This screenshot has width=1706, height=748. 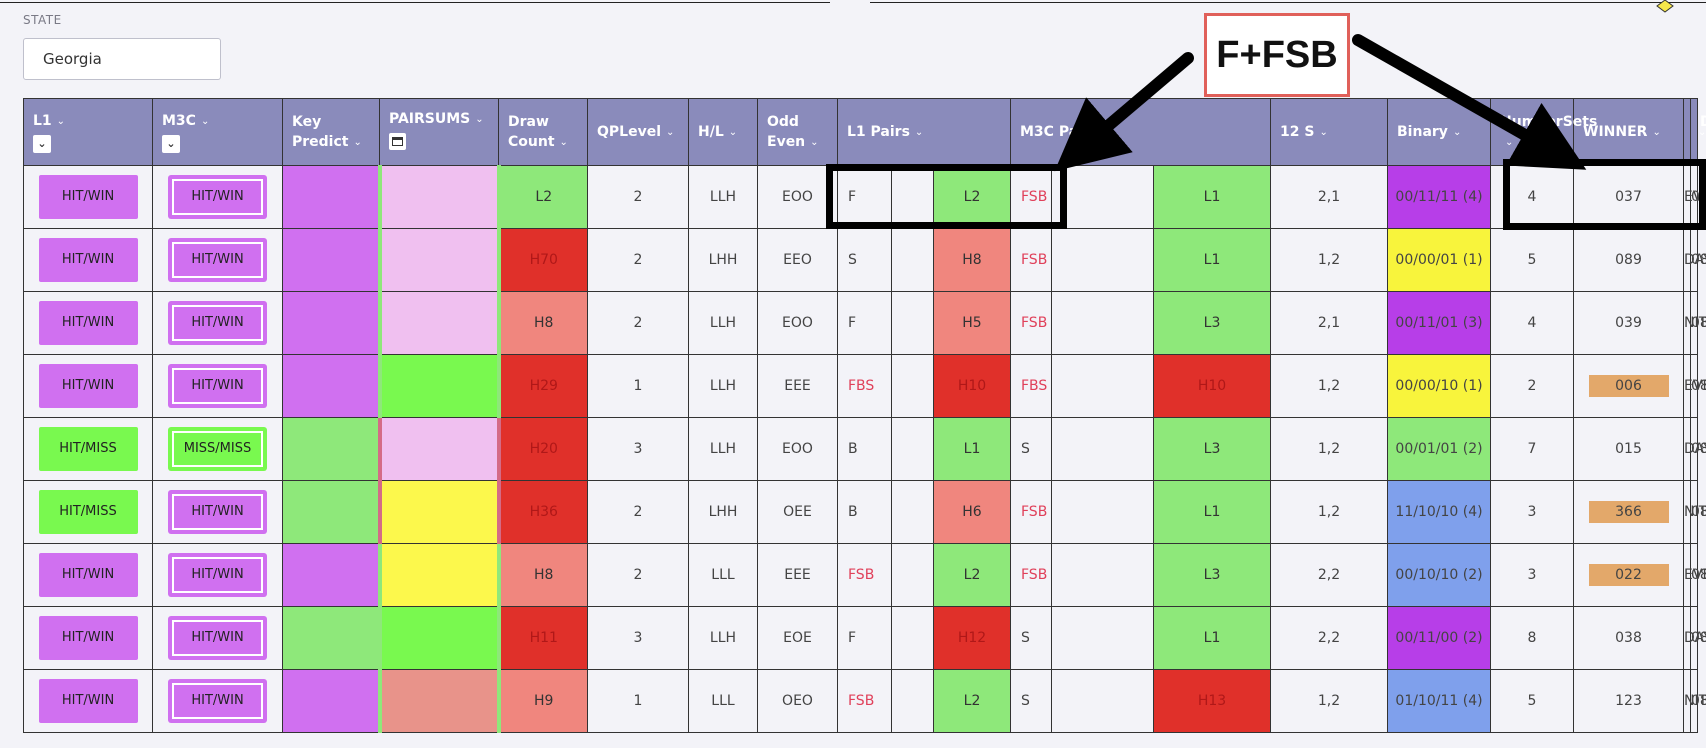 What do you see at coordinates (1140, 132) in the screenshot?
I see `column-header-m3c_pairs: M3C Pairs ⌄` at bounding box center [1140, 132].